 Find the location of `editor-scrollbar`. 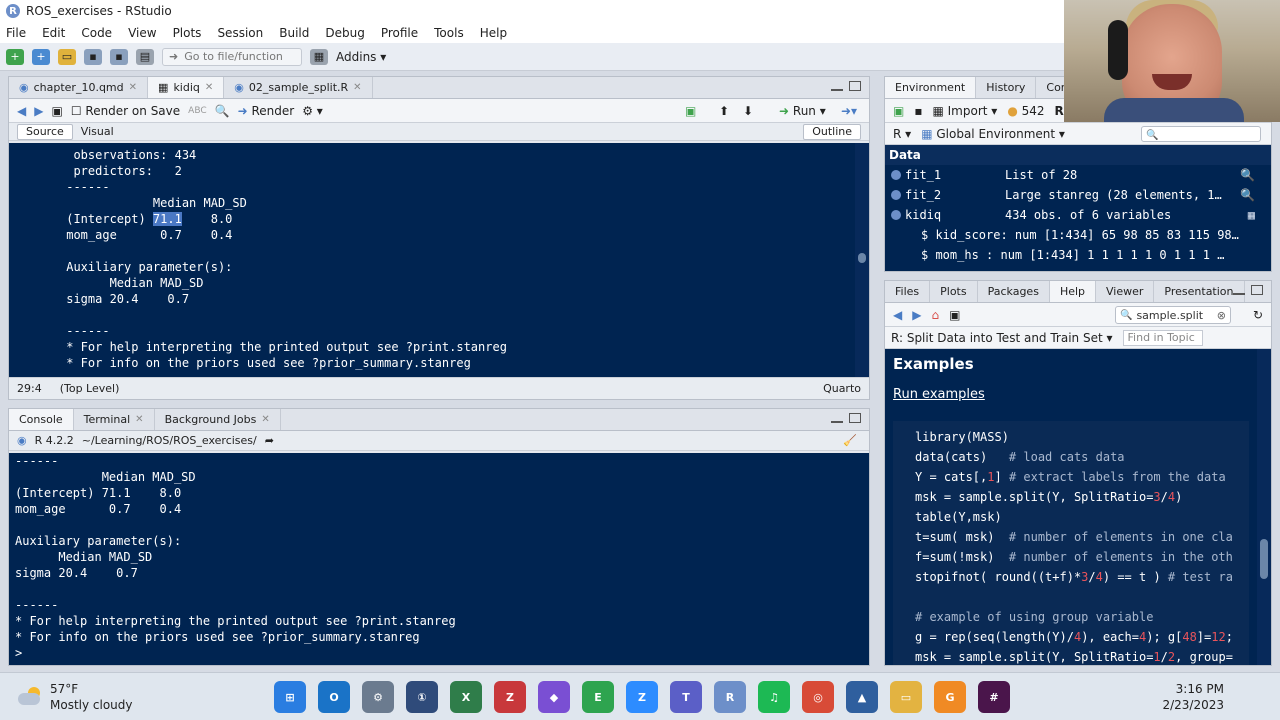

editor-scrollbar is located at coordinates (862, 260).